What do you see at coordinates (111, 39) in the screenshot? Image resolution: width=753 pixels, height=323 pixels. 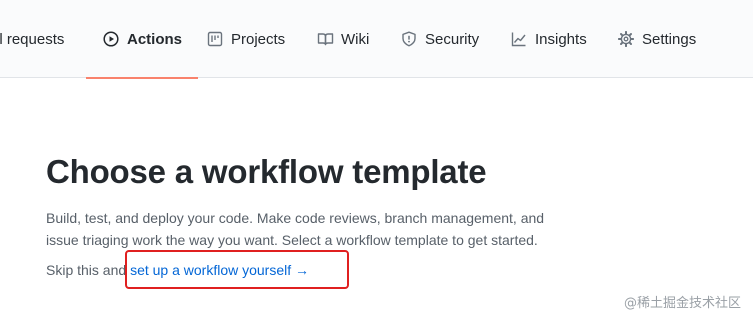 I see `play-icon` at bounding box center [111, 39].